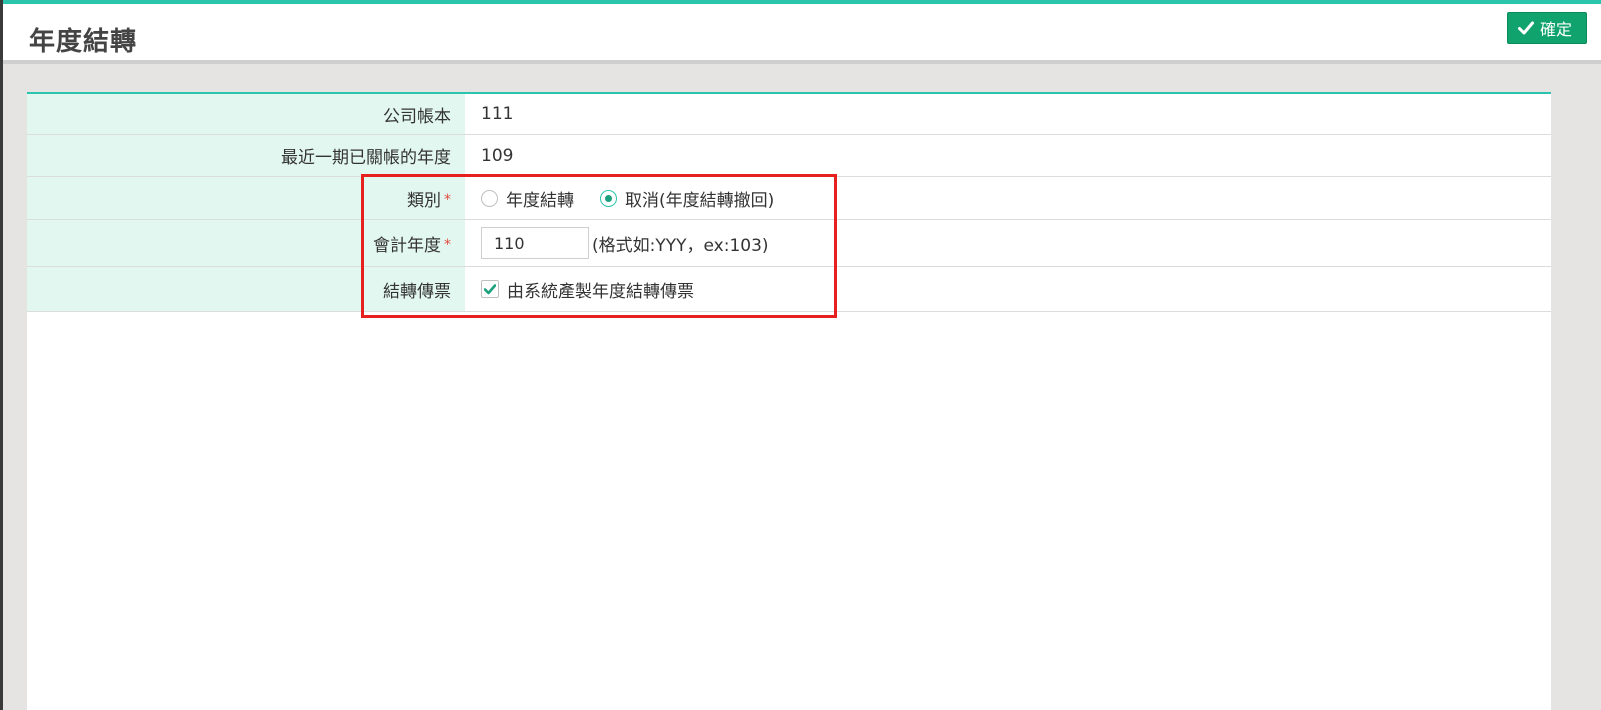  I want to click on fiscal-year-cell: (格式如:YYY，ex:103), so click(1008, 243).